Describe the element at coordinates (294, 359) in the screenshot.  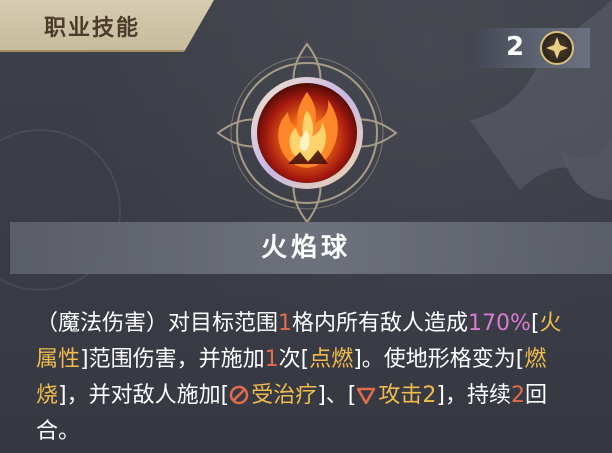
I see `desc-text: 次[` at that location.